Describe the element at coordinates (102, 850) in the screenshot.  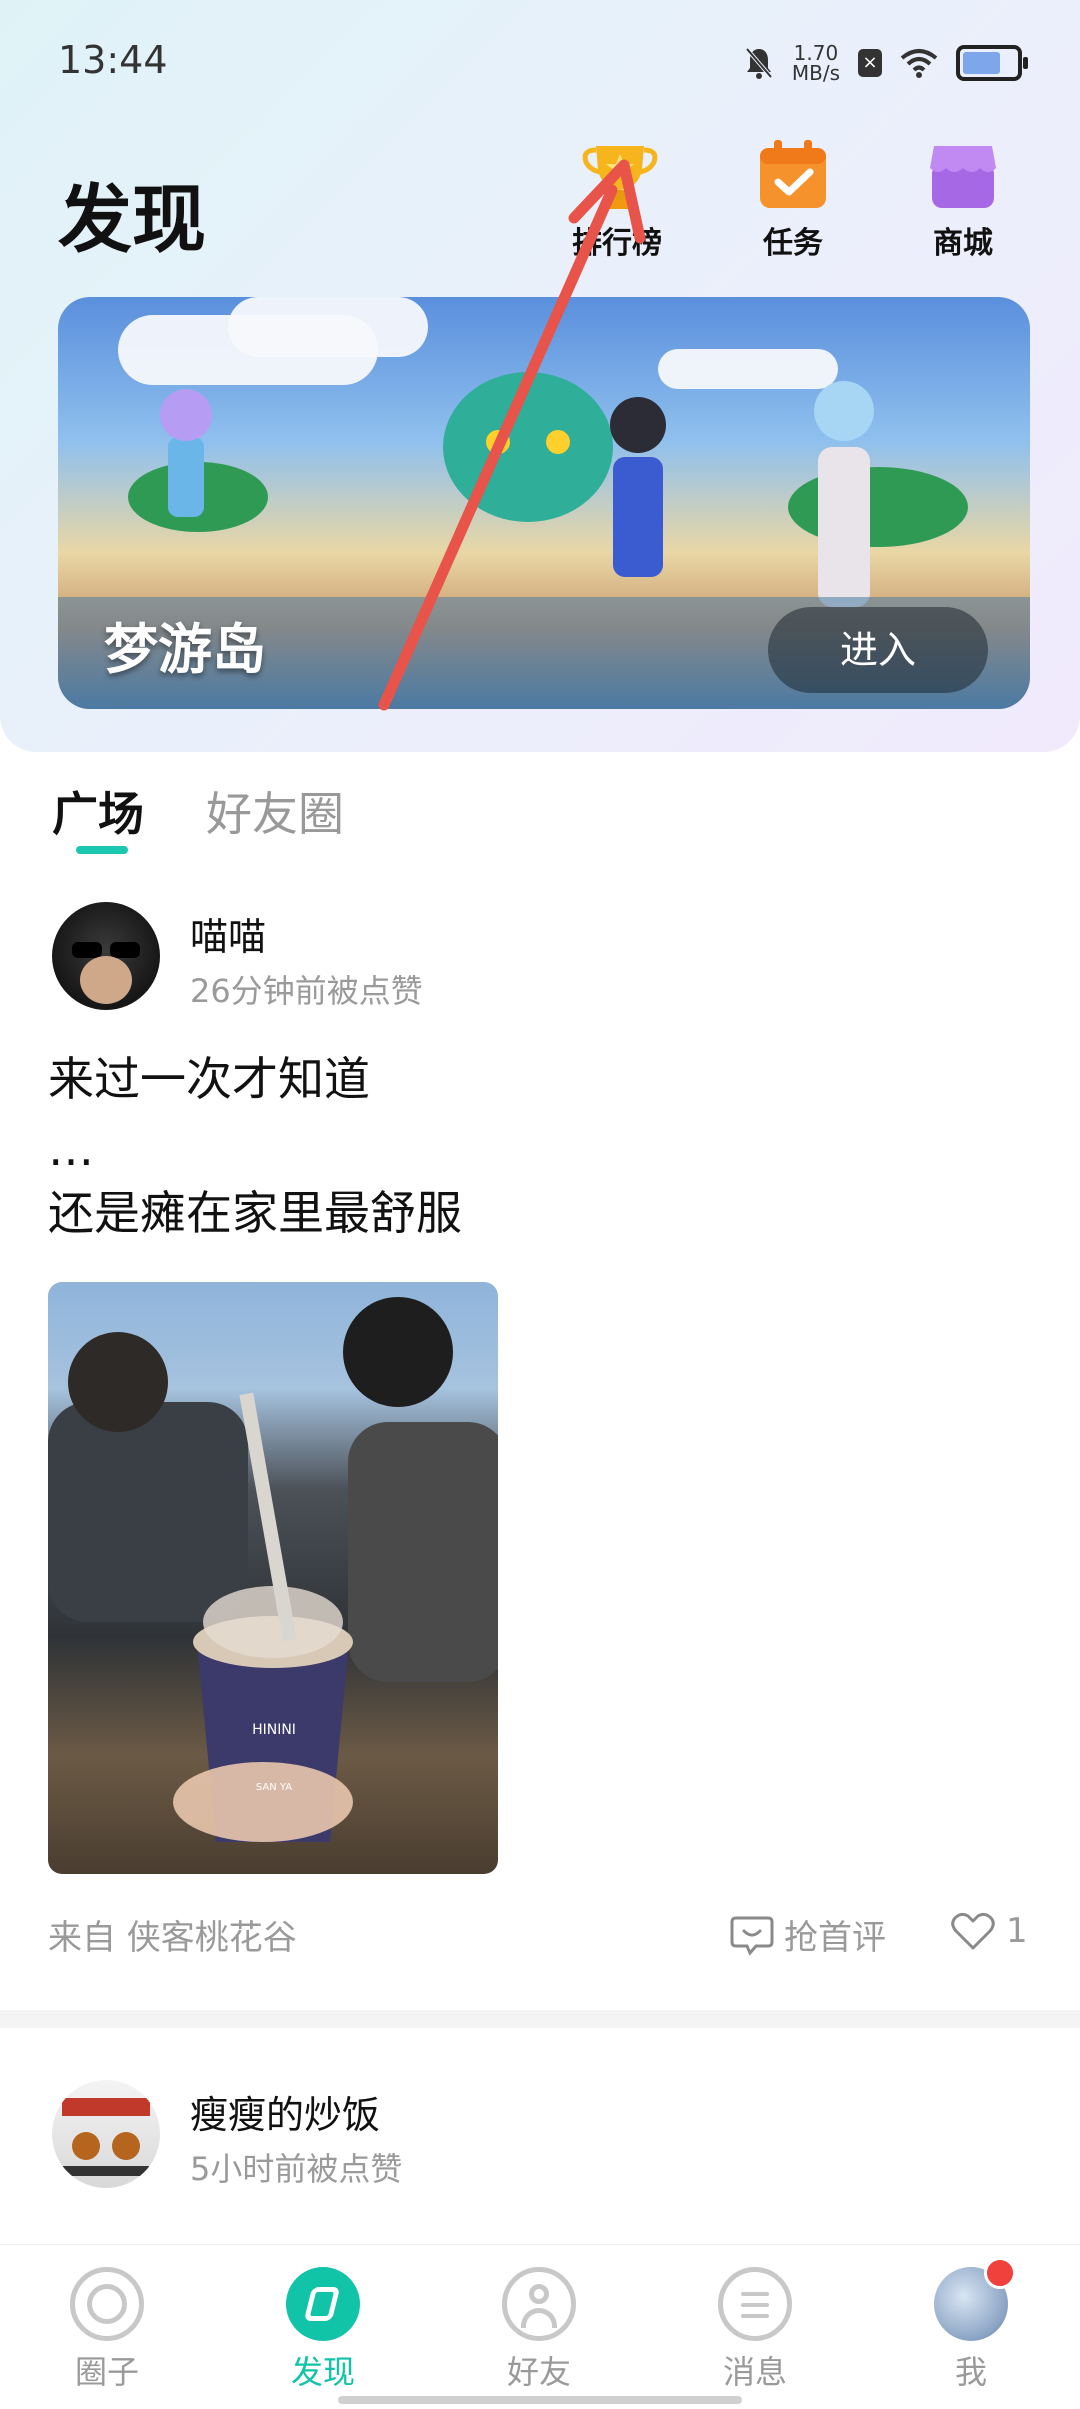
I see `tab-underline` at that location.